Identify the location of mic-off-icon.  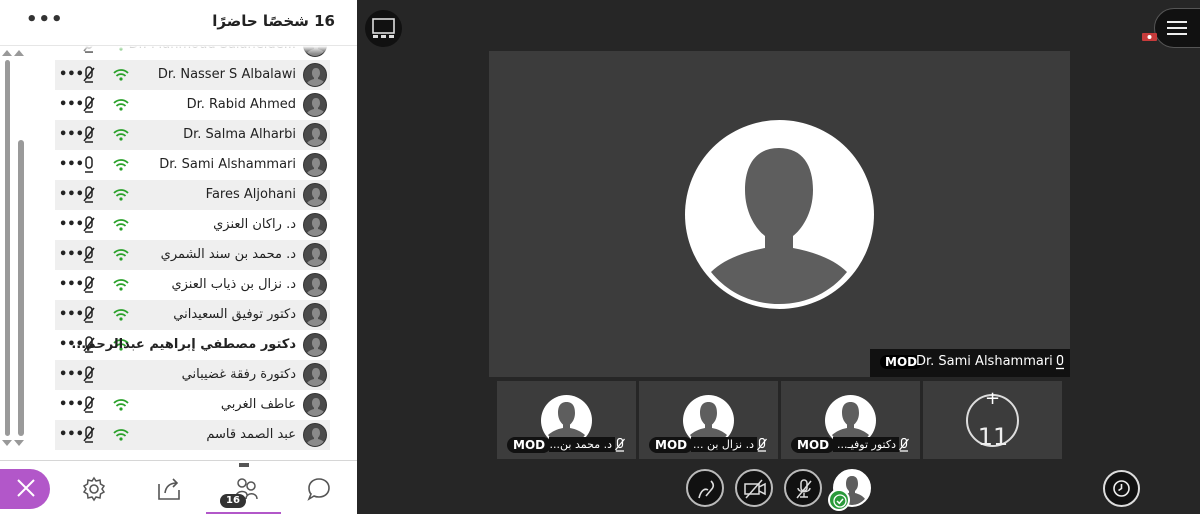
(804, 489).